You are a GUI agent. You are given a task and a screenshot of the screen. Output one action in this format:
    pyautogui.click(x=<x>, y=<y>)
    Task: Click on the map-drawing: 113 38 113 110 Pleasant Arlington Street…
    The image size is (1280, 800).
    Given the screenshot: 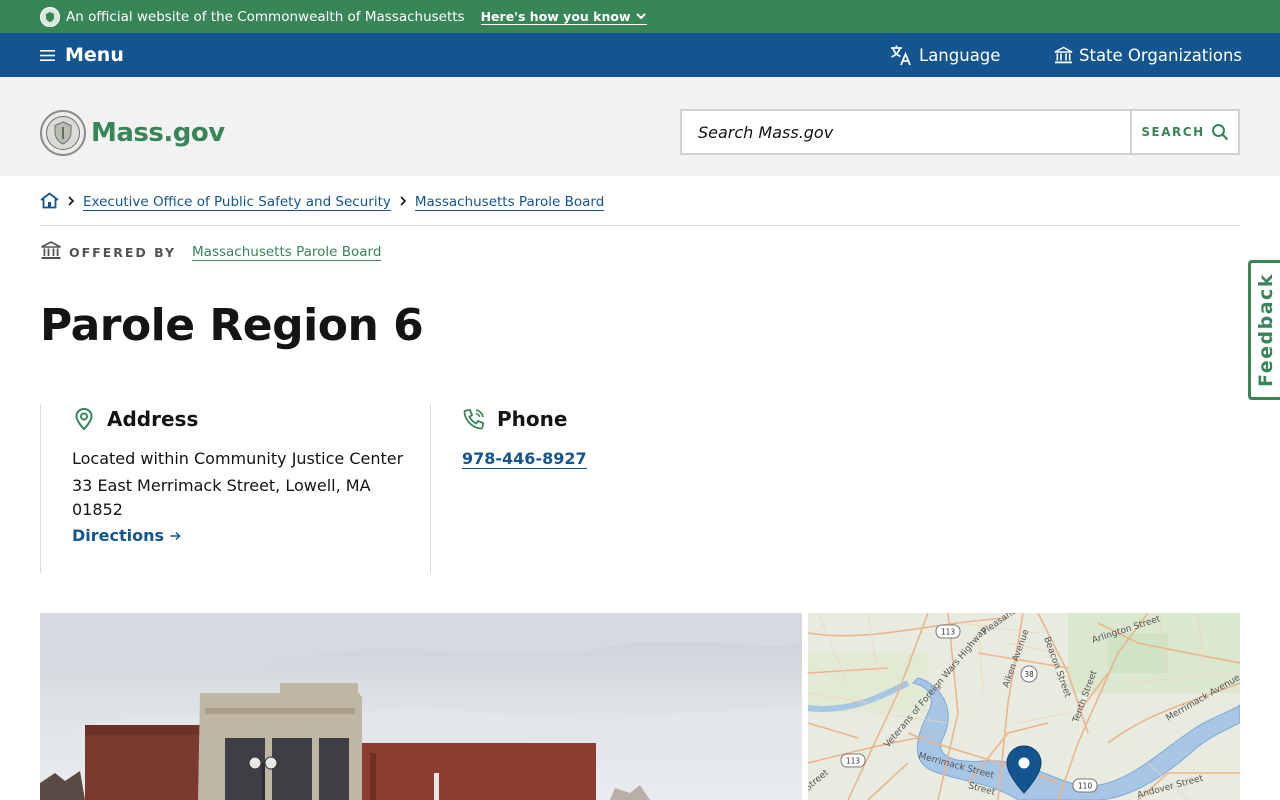 What is the action you would take?
    pyautogui.click(x=1024, y=706)
    